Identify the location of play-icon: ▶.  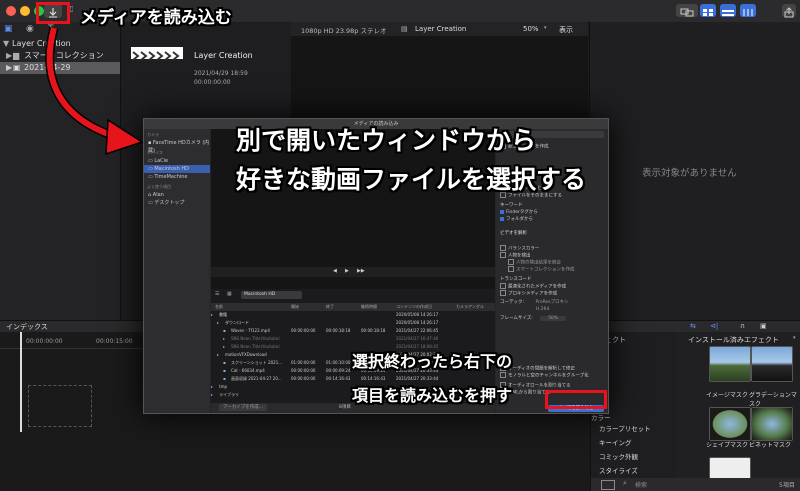
(347, 271).